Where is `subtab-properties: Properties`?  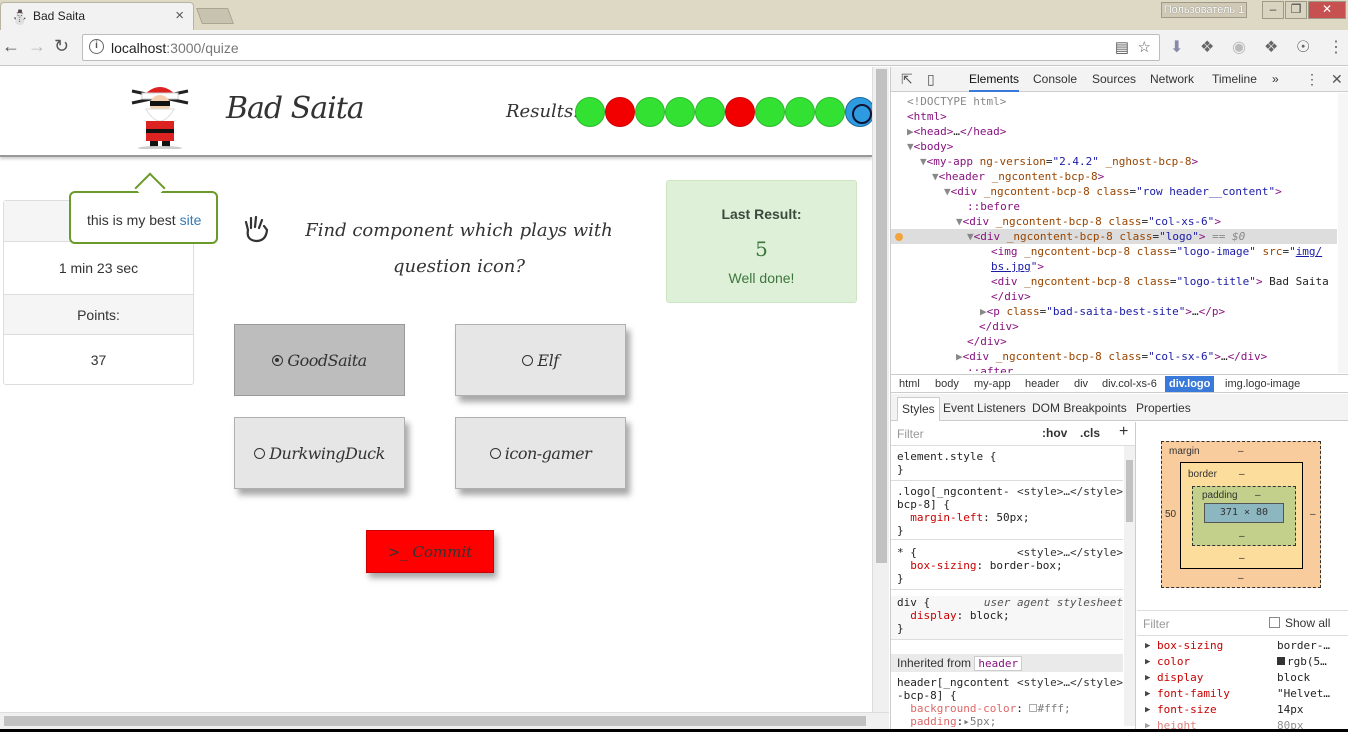 subtab-properties: Properties is located at coordinates (1163, 408).